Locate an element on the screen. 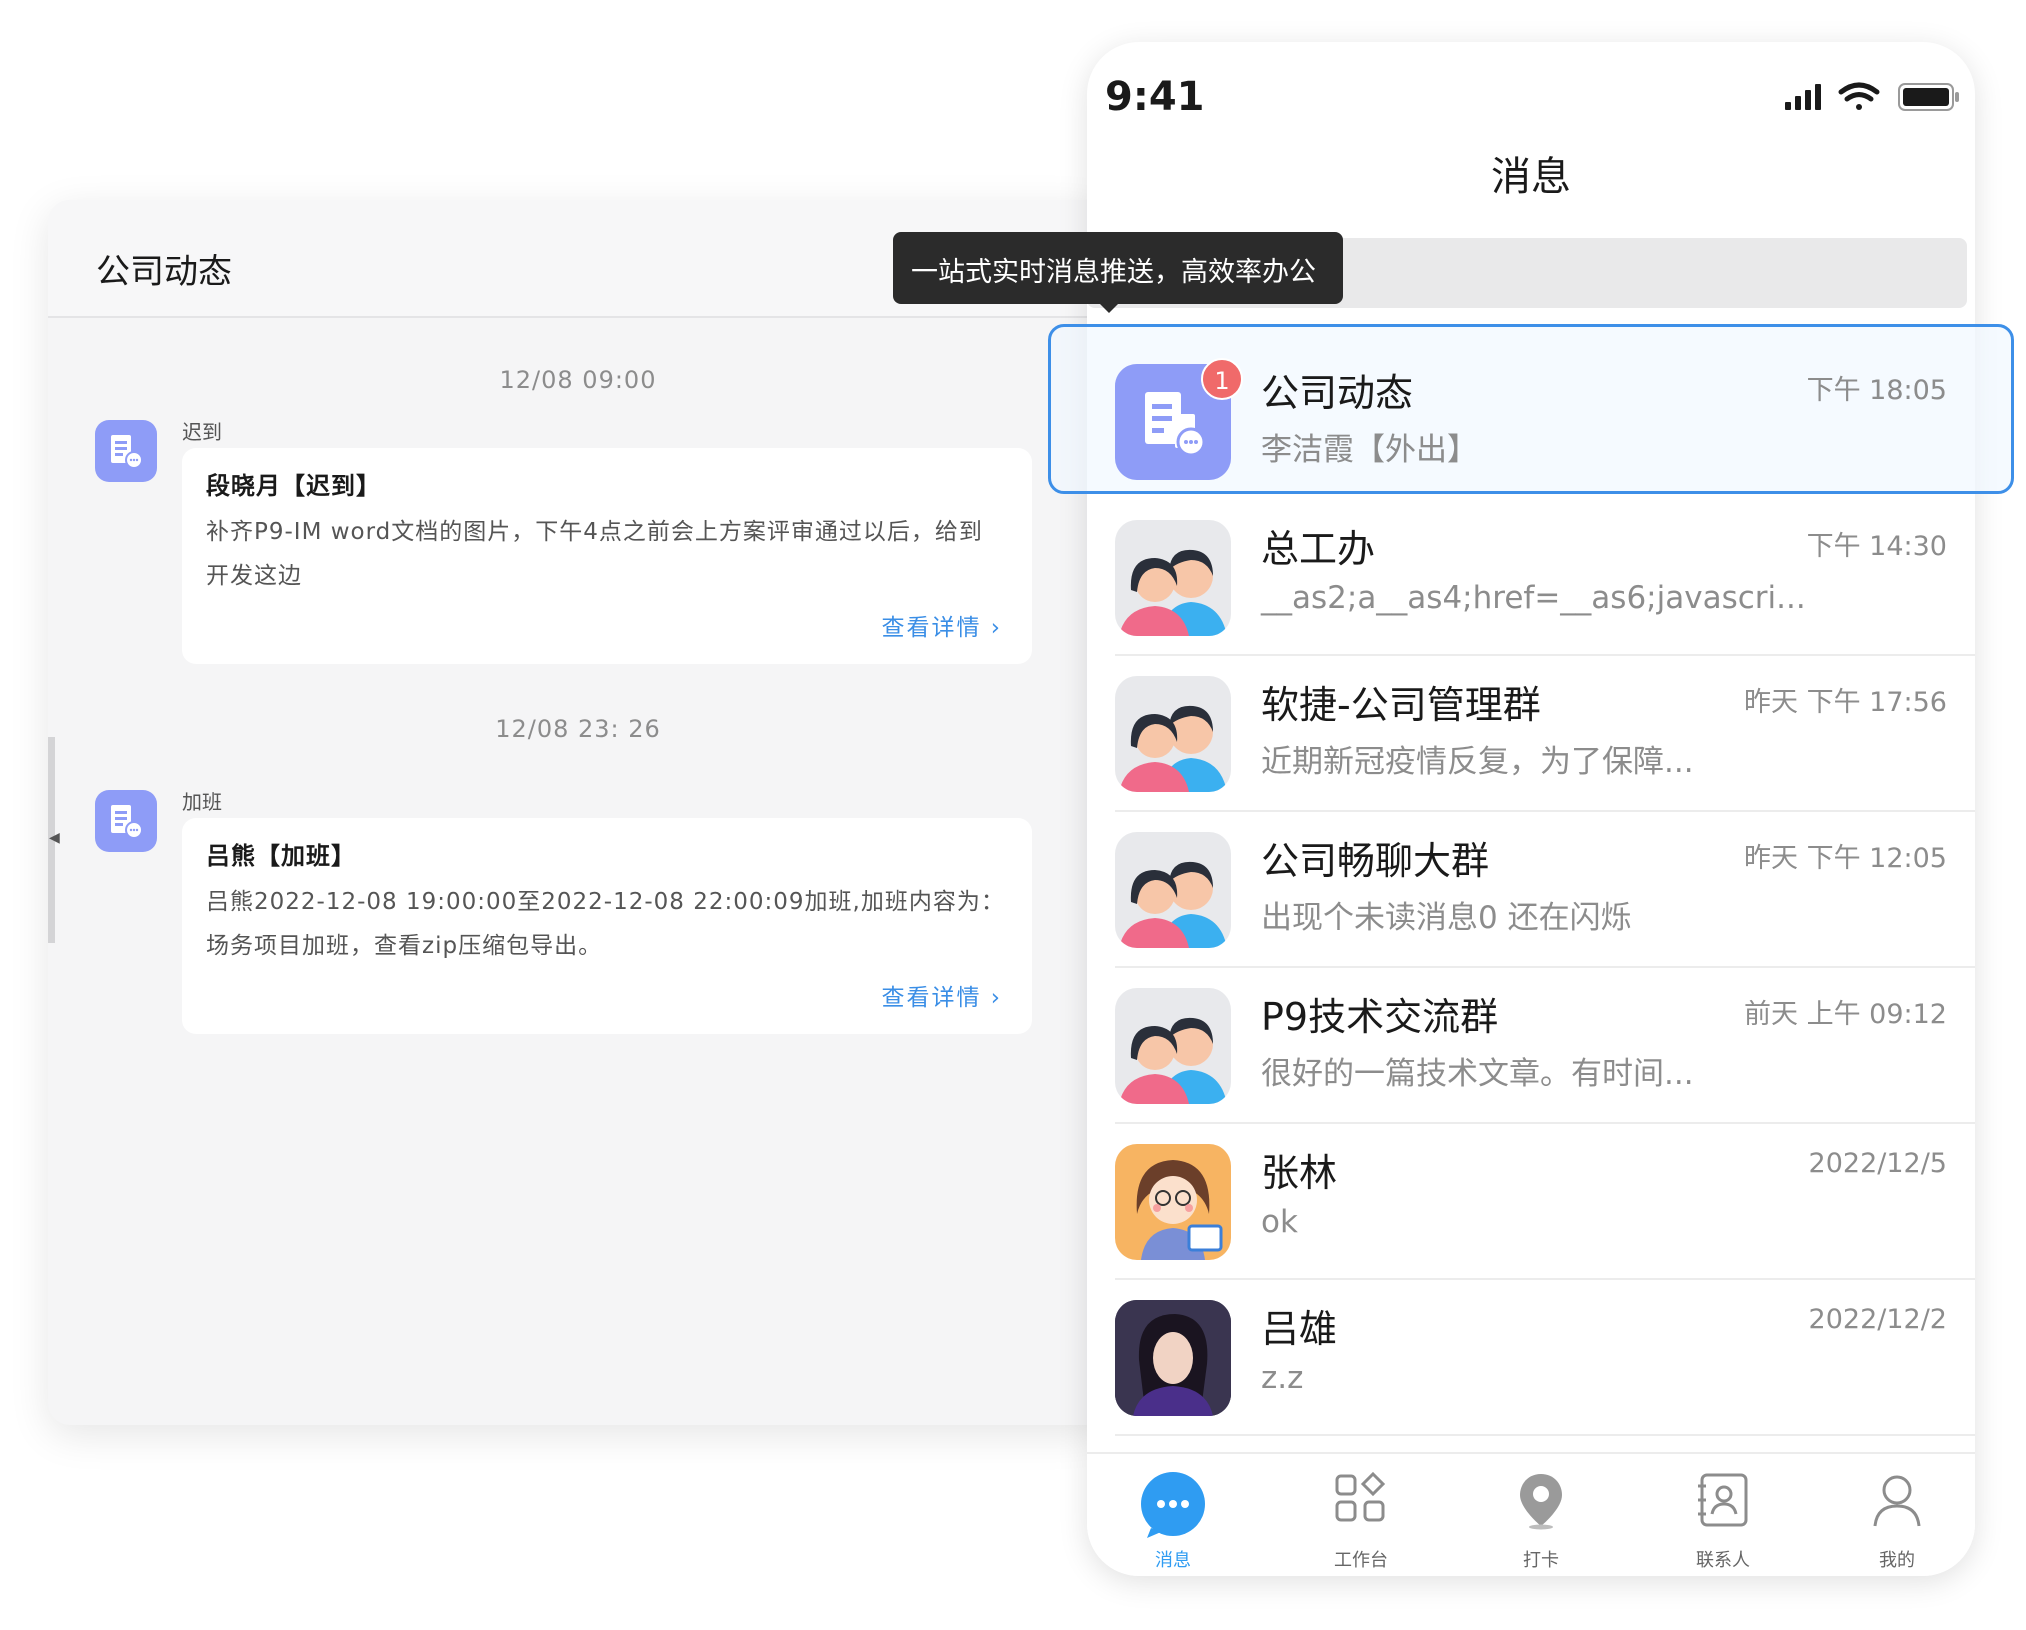  tab-profile: 我的 is located at coordinates (1897, 1515).